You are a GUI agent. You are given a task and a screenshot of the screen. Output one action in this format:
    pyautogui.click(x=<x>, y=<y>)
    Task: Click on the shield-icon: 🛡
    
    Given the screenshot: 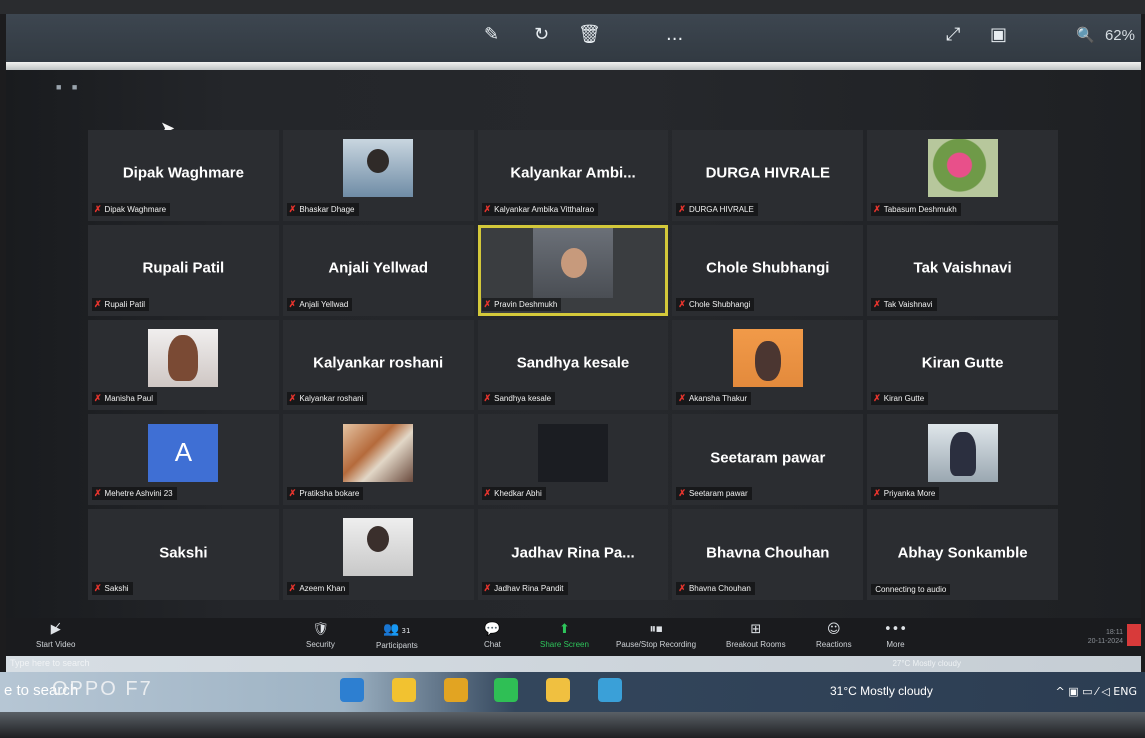 What is the action you would take?
    pyautogui.click(x=320, y=629)
    